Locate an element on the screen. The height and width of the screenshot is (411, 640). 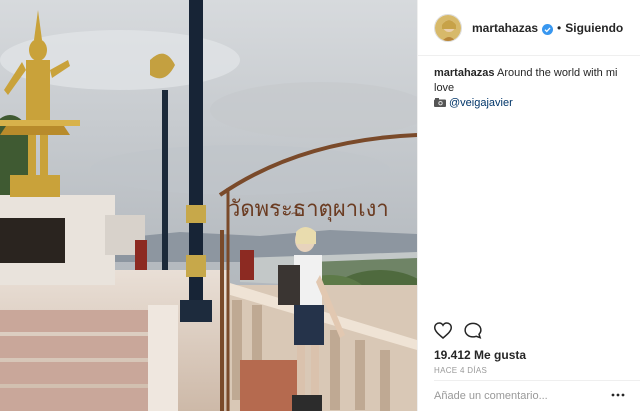
username-link: martahazas is located at coordinates (505, 28).